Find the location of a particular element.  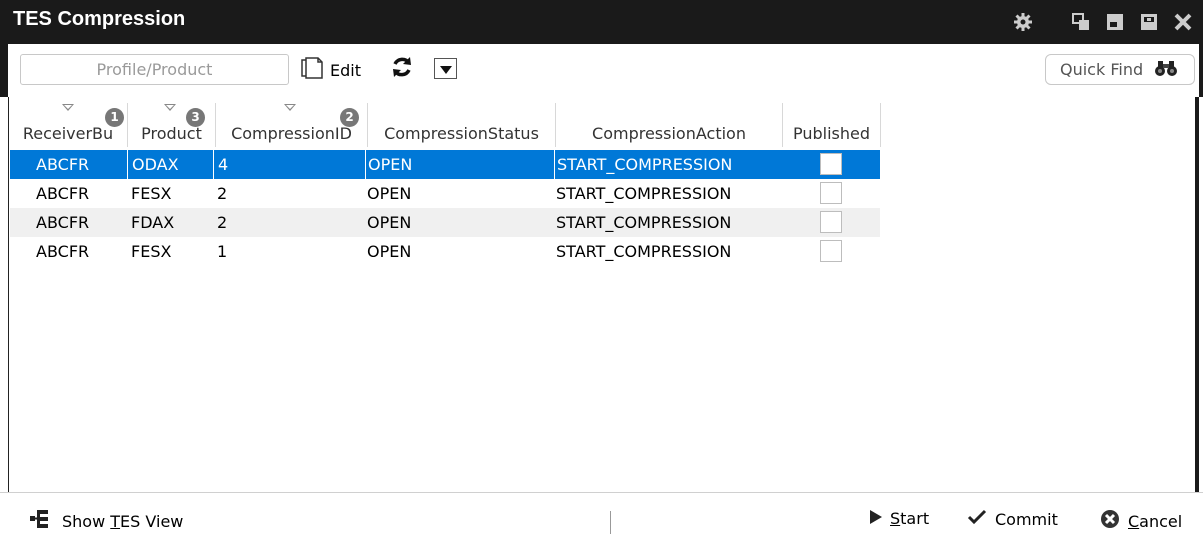

commit-button: Commit is located at coordinates (1012, 519).